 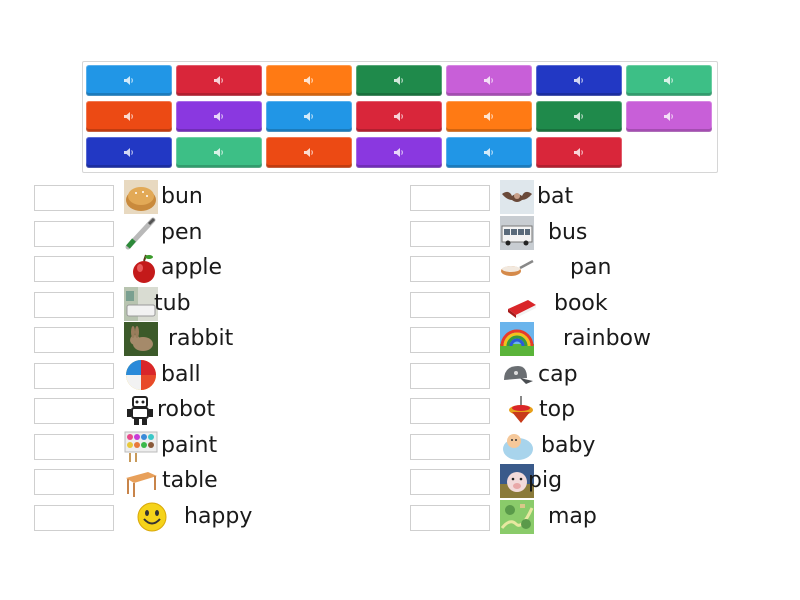 What do you see at coordinates (545, 480) in the screenshot?
I see `item-word: pig` at bounding box center [545, 480].